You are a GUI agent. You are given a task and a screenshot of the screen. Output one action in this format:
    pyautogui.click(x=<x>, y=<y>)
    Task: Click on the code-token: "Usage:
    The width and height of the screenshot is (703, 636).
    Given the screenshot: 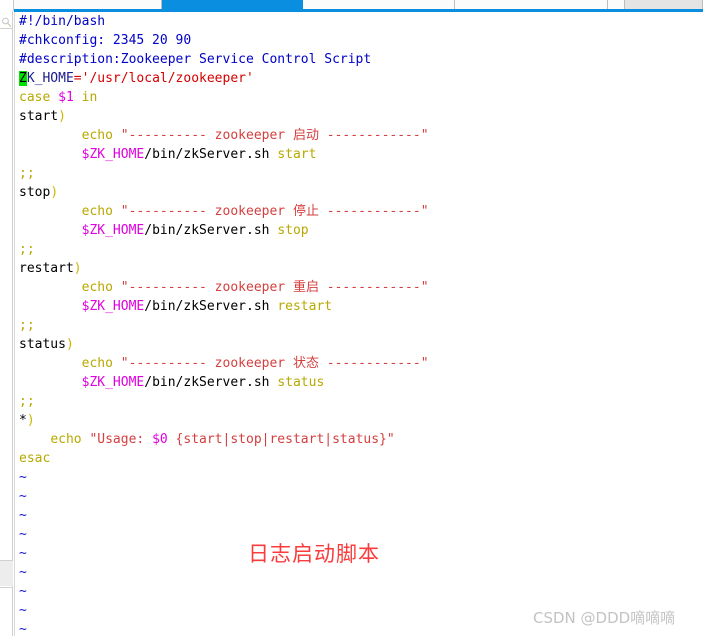 What is the action you would take?
    pyautogui.click(x=121, y=439)
    